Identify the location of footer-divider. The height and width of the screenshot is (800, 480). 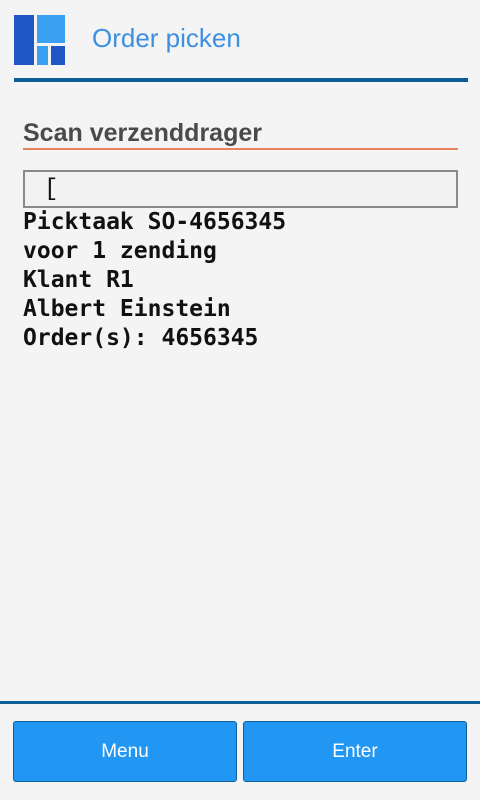
(240, 702).